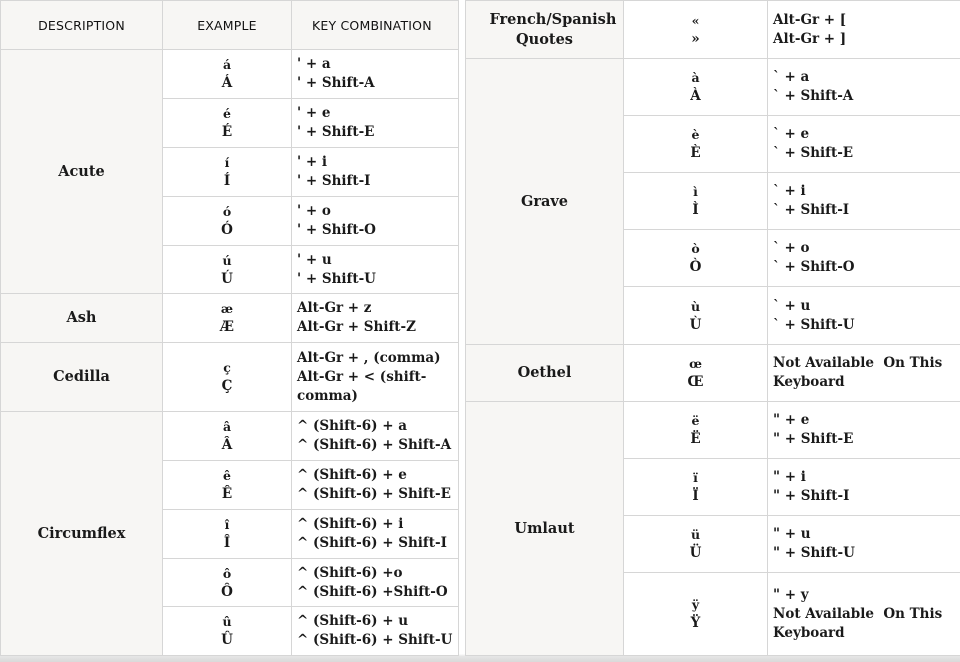  What do you see at coordinates (375, 123) in the screenshot?
I see `key-combination-cell: ' + e ' + Shift-E` at bounding box center [375, 123].